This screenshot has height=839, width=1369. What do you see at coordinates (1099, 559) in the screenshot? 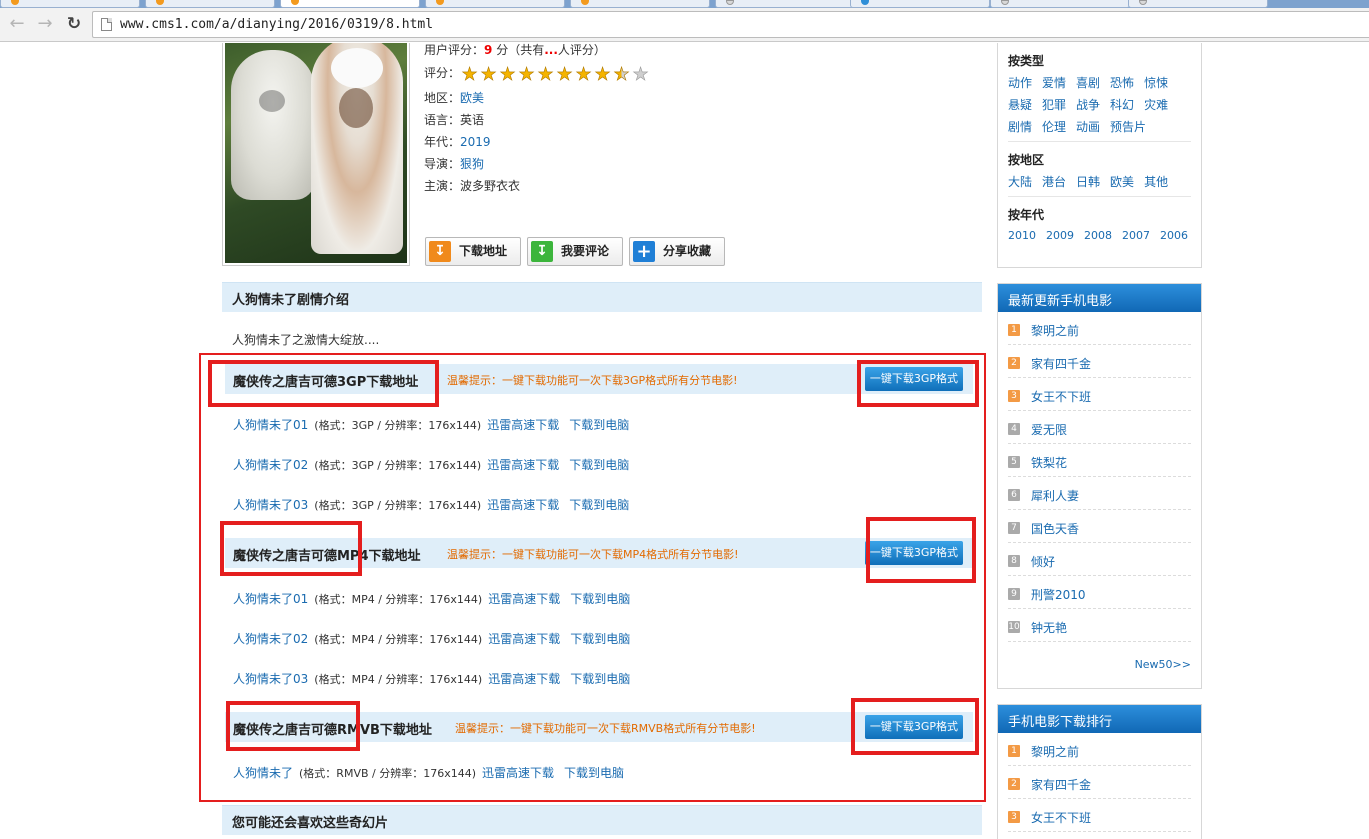
I see `rank-item: 8 倾好` at bounding box center [1099, 559].